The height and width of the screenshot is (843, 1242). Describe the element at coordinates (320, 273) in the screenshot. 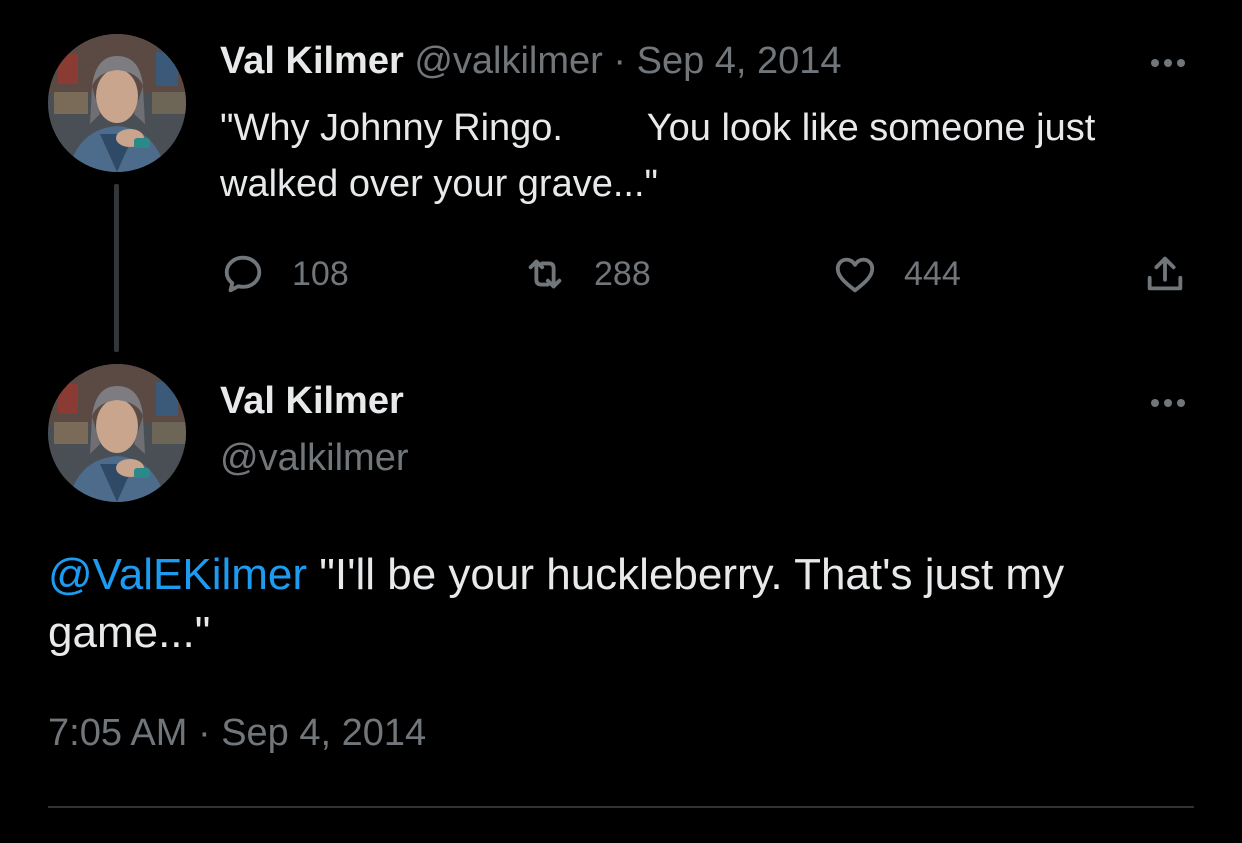

I see `reply-count: 108` at that location.